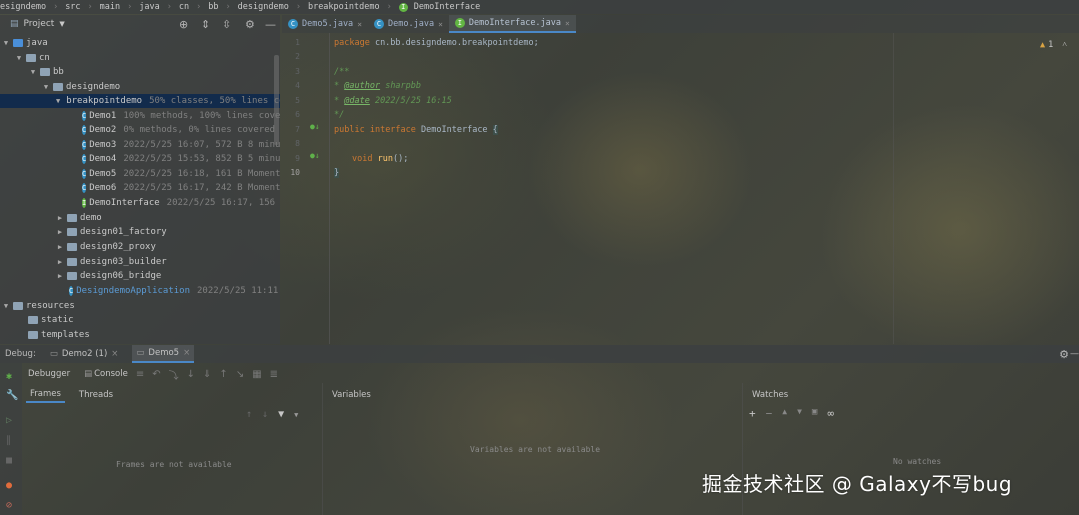  Describe the element at coordinates (784, 413) in the screenshot. I see `move-up-icon: ▲` at that location.